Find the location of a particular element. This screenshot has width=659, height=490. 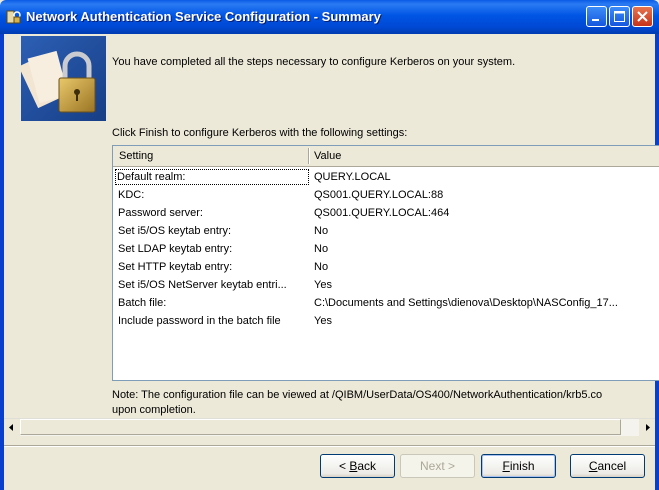

maximize-button is located at coordinates (619, 16).